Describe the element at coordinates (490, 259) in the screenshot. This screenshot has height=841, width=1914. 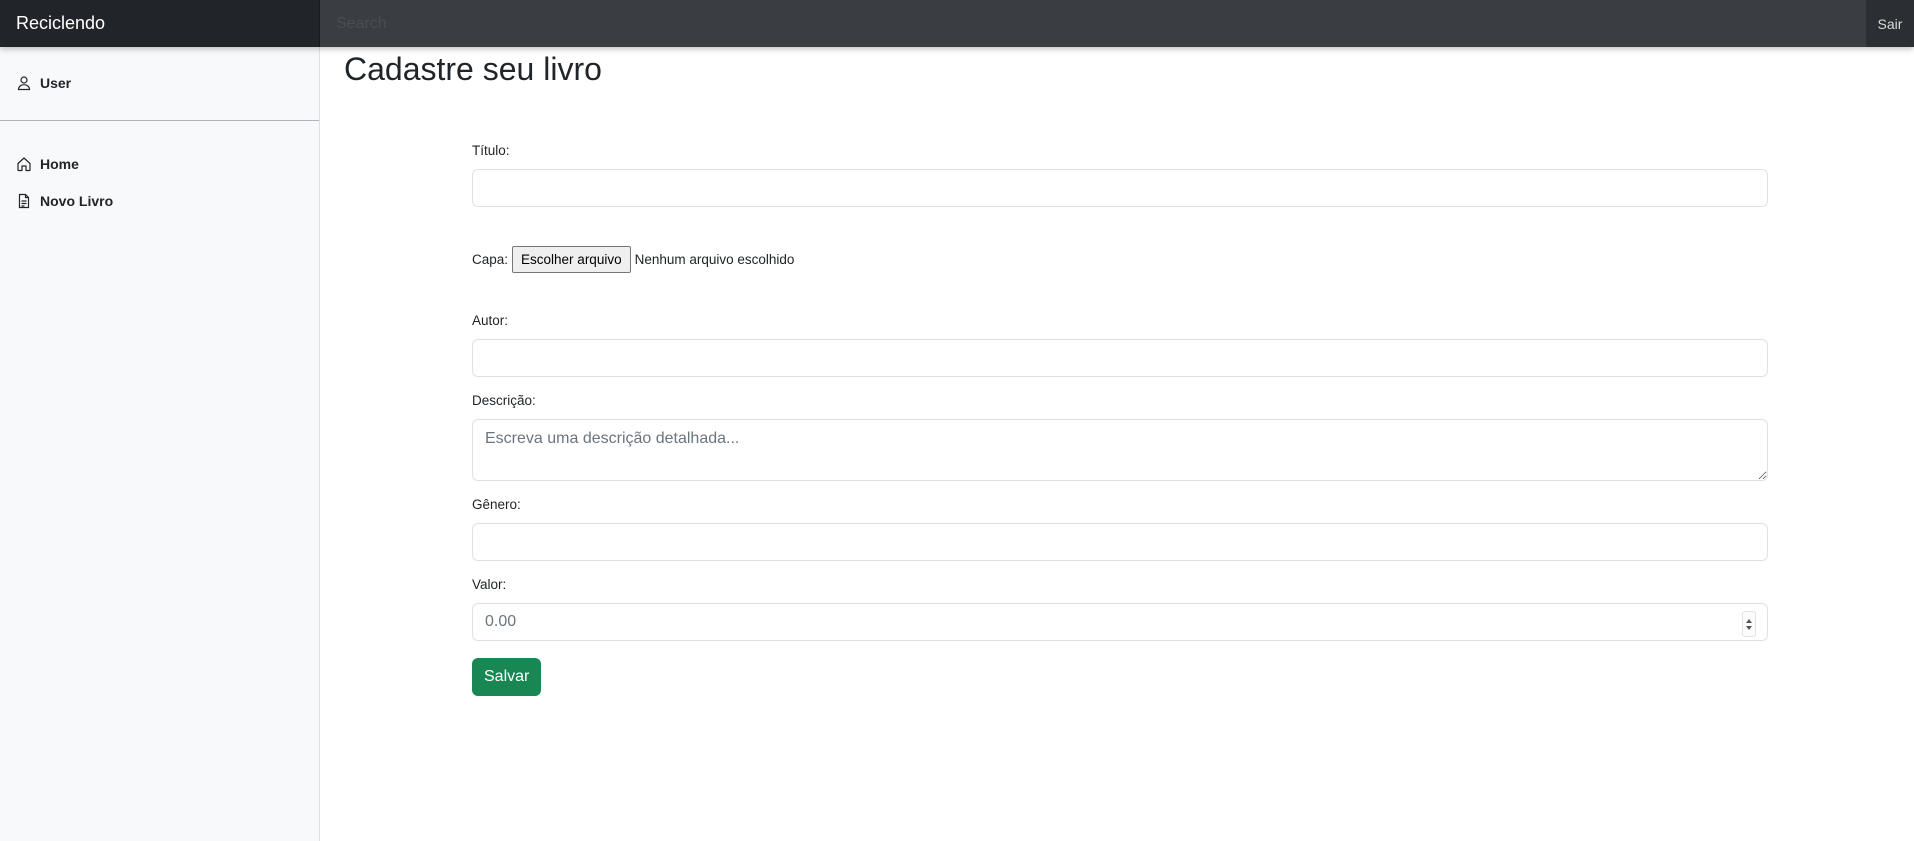
I see `capa-label: Capa:` at that location.